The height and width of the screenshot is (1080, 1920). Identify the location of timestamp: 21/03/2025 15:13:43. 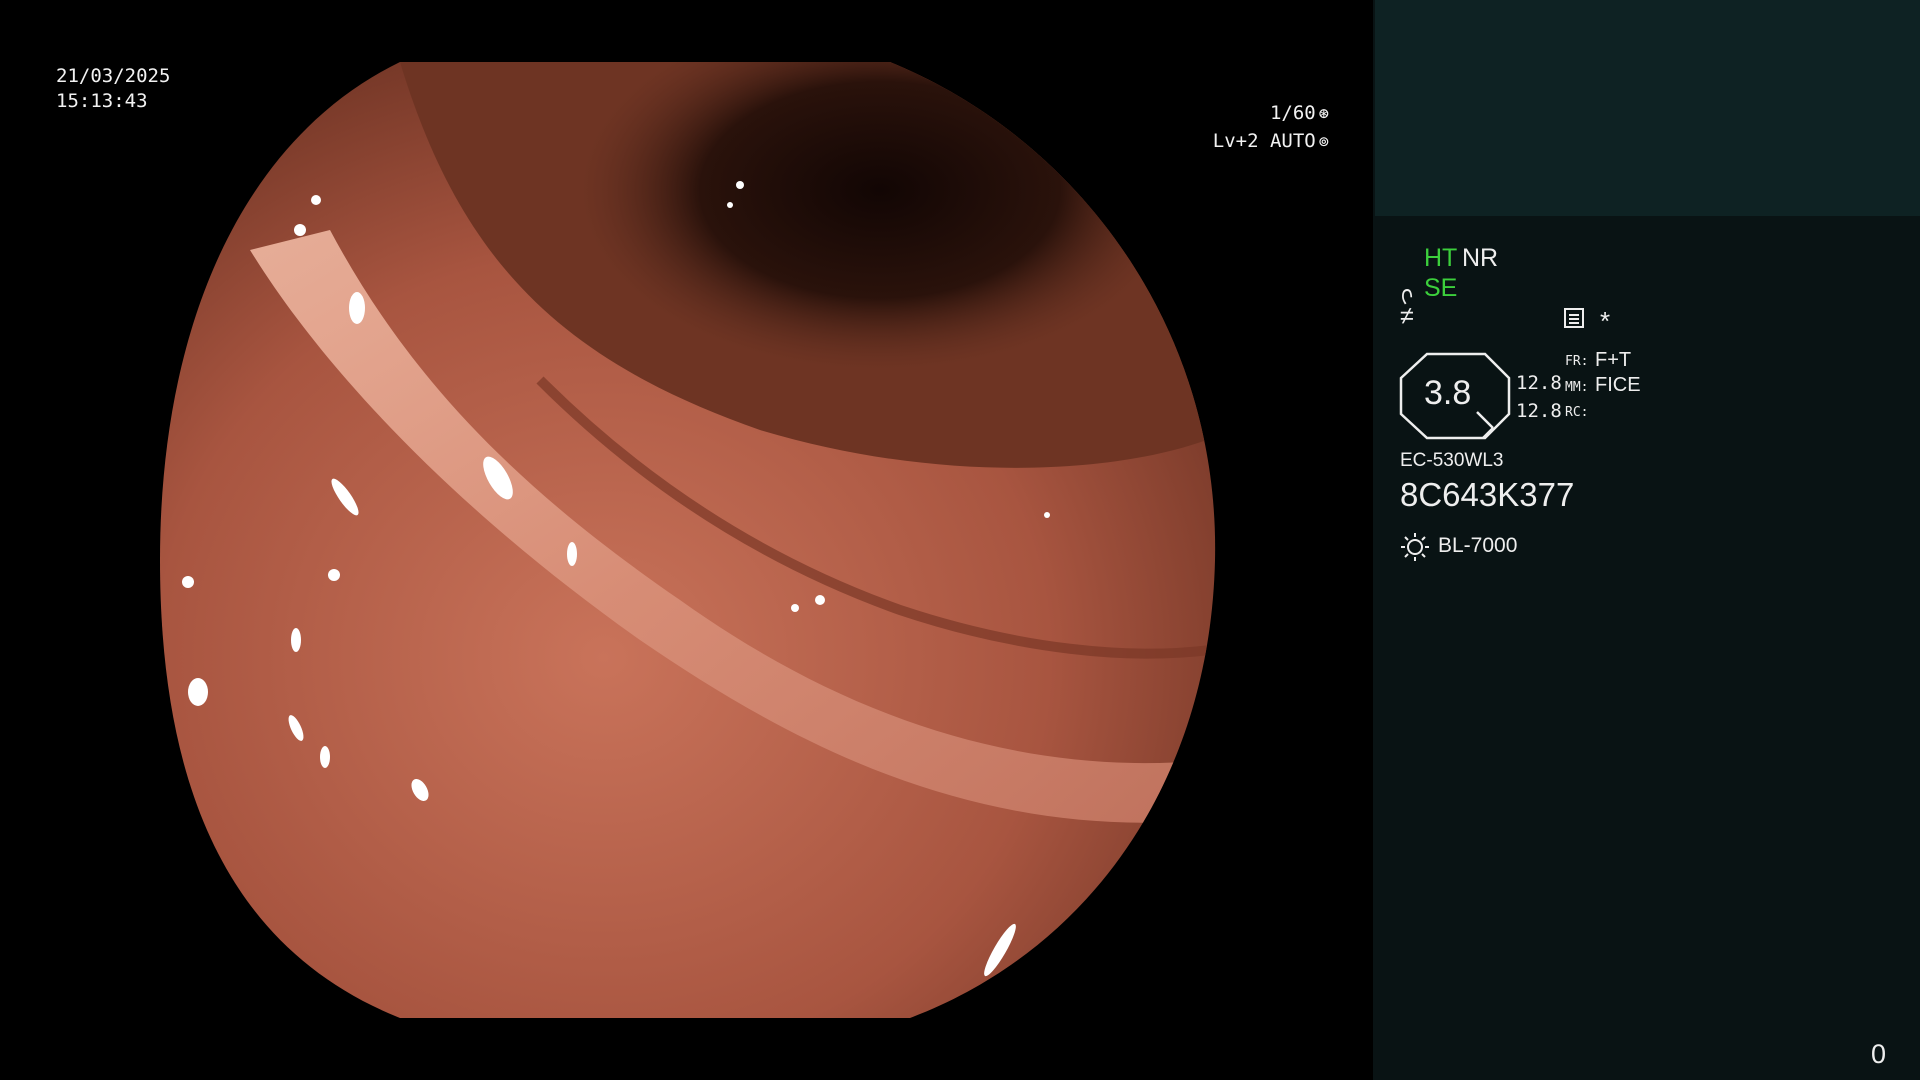
(113, 89).